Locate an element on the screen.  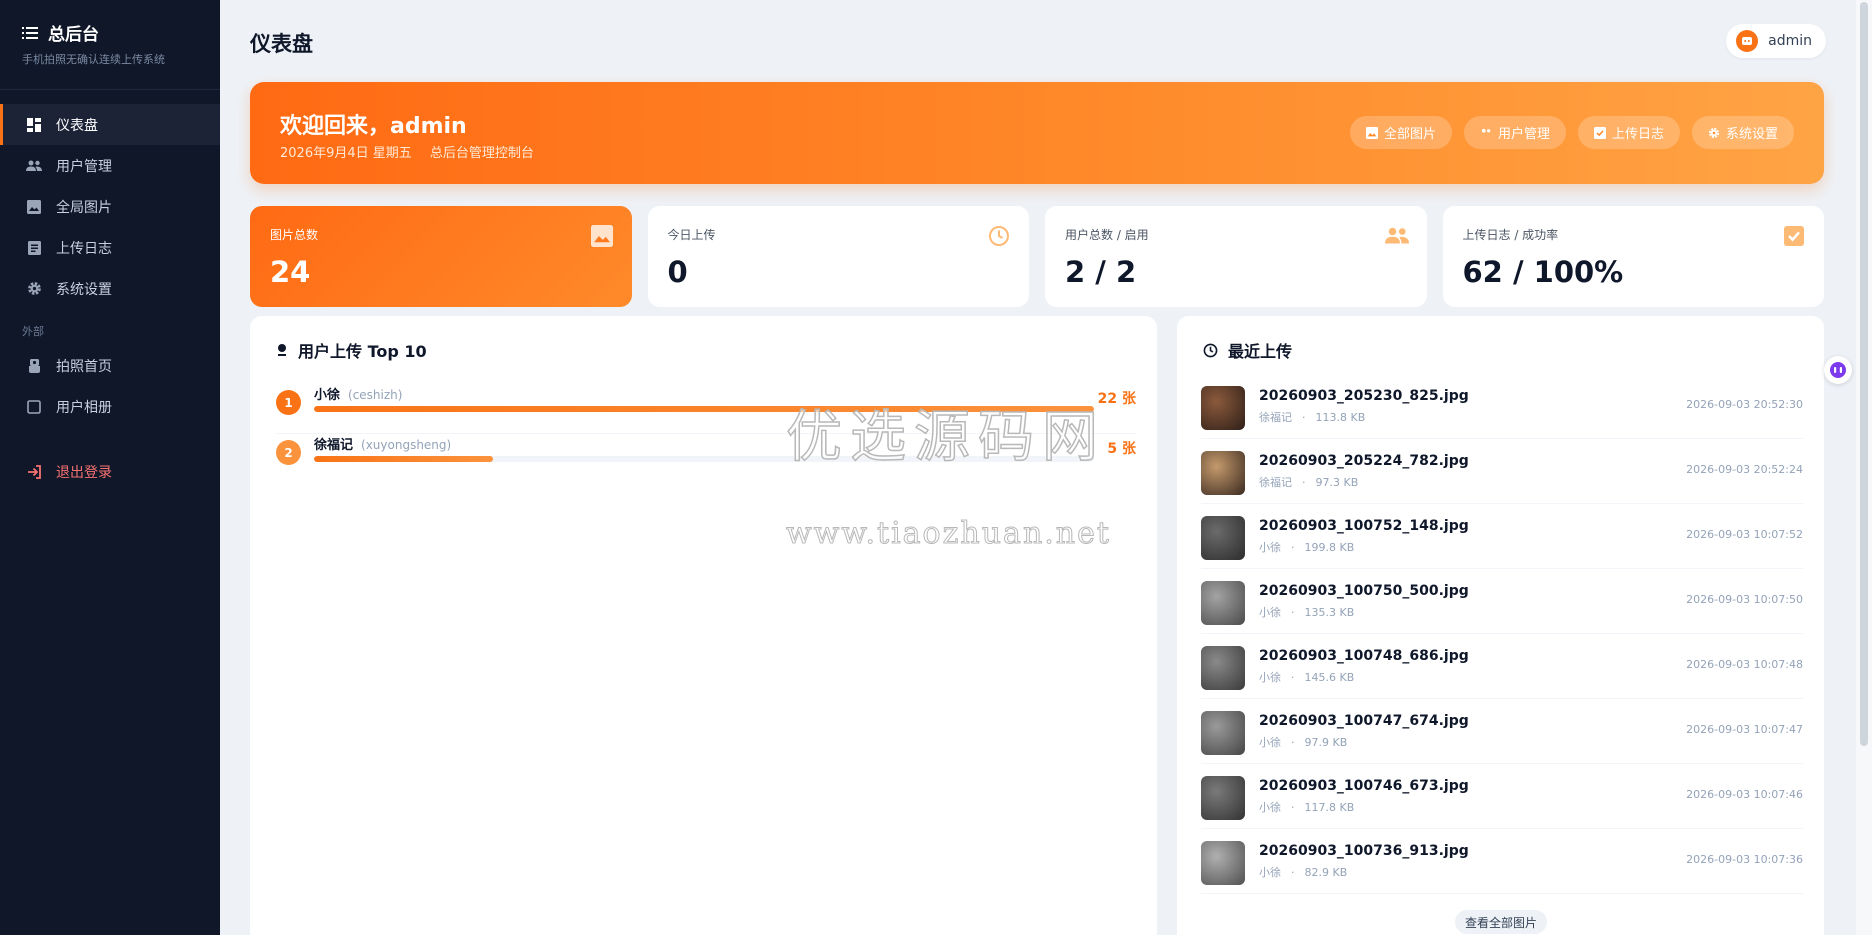
file-meta: 徐福记 · 97.3 KB is located at coordinates (1308, 482).